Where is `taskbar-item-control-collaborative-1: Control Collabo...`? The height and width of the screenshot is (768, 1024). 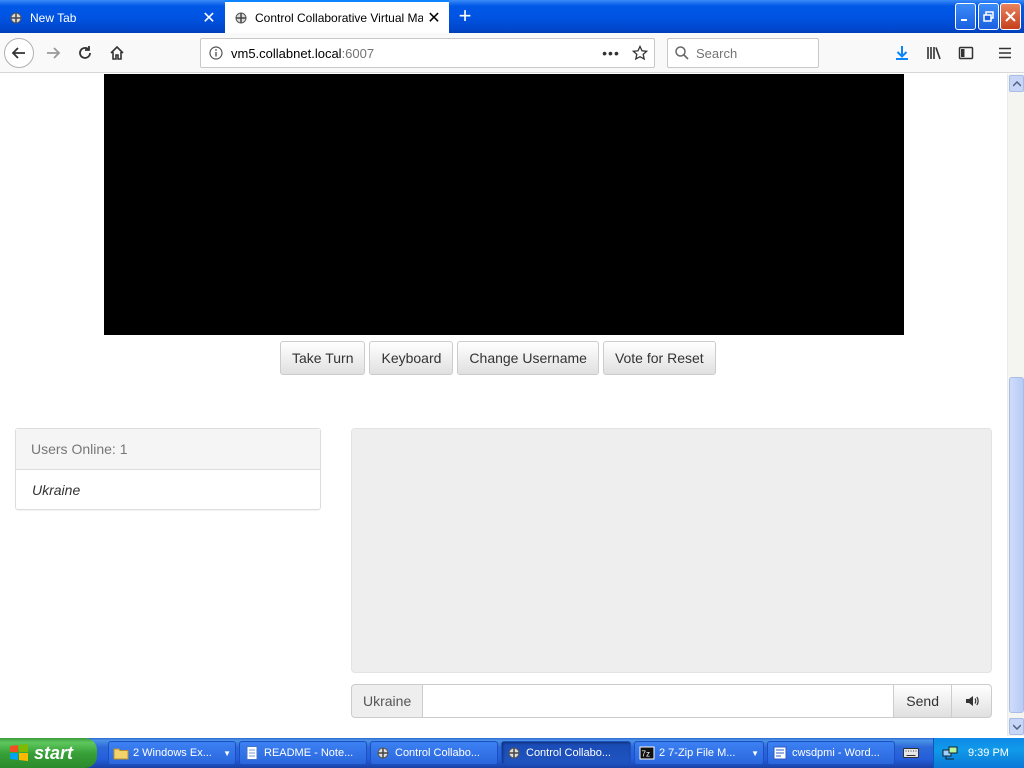 taskbar-item-control-collaborative-1: Control Collabo... is located at coordinates (434, 753).